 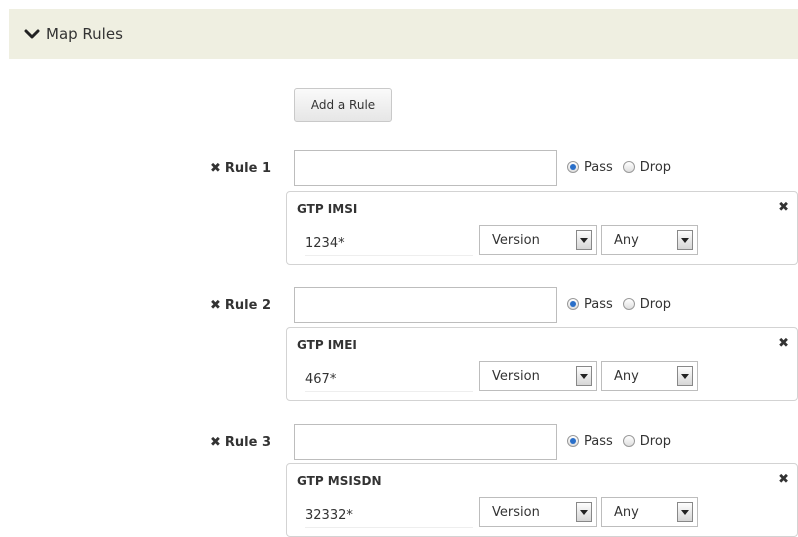 What do you see at coordinates (327, 345) in the screenshot?
I see `filter-type-title: GTP IMEI` at bounding box center [327, 345].